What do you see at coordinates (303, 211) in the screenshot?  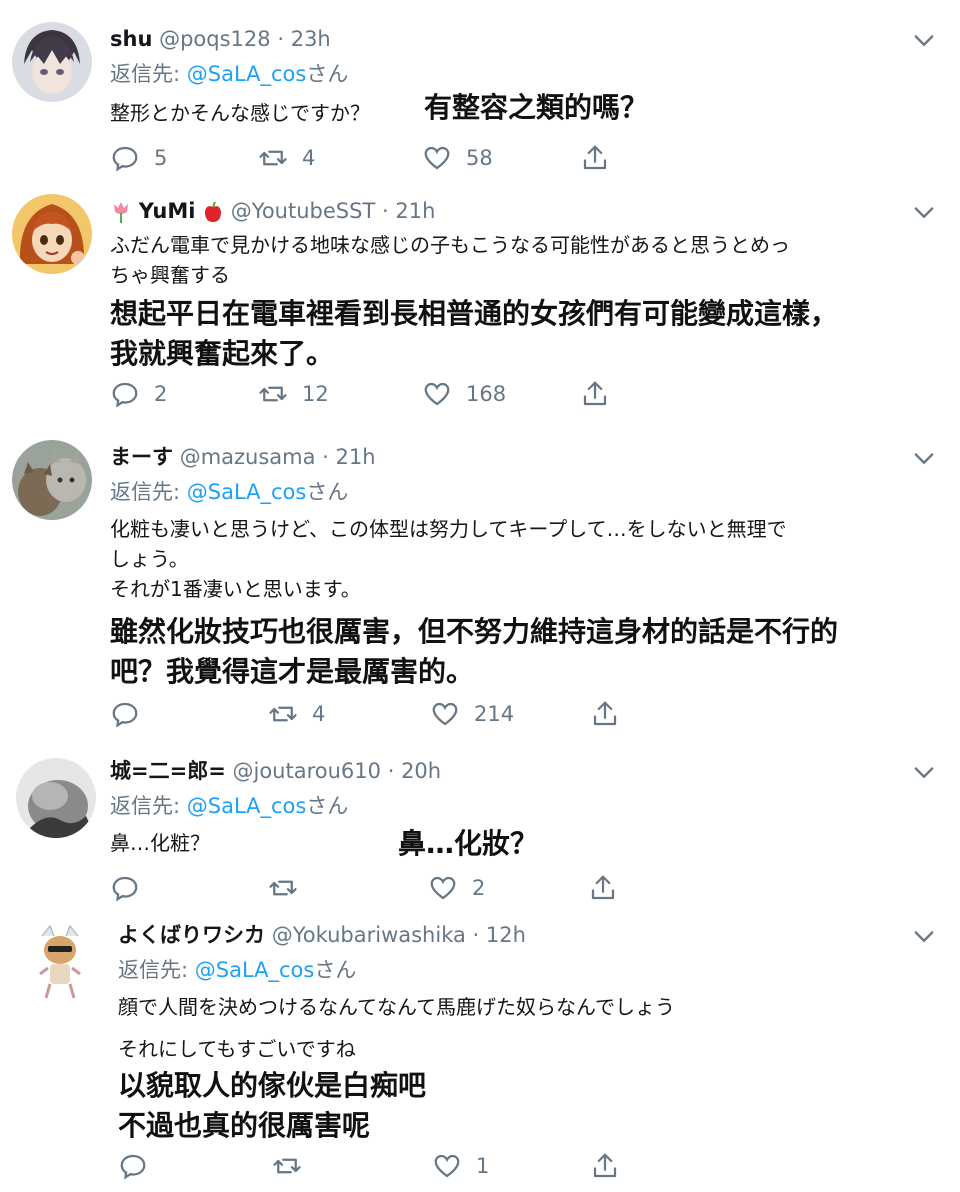 I see `user-handle: @YoutubeSST` at bounding box center [303, 211].